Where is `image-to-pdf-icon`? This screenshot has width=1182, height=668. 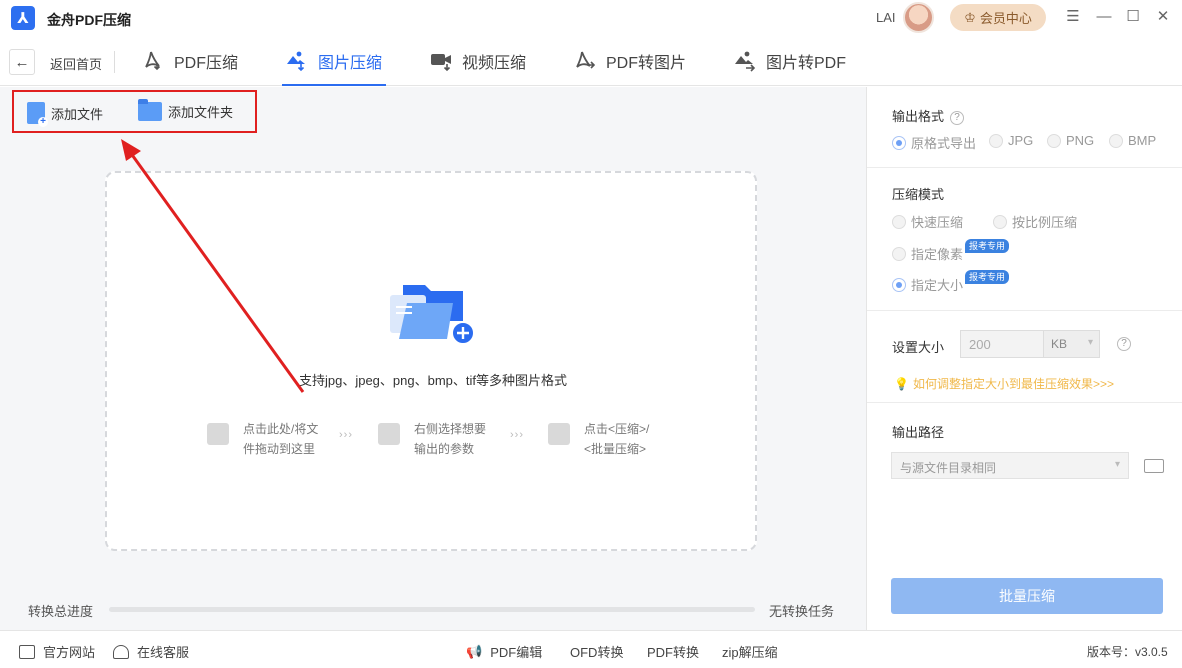
image-to-pdf-icon is located at coordinates (745, 61).